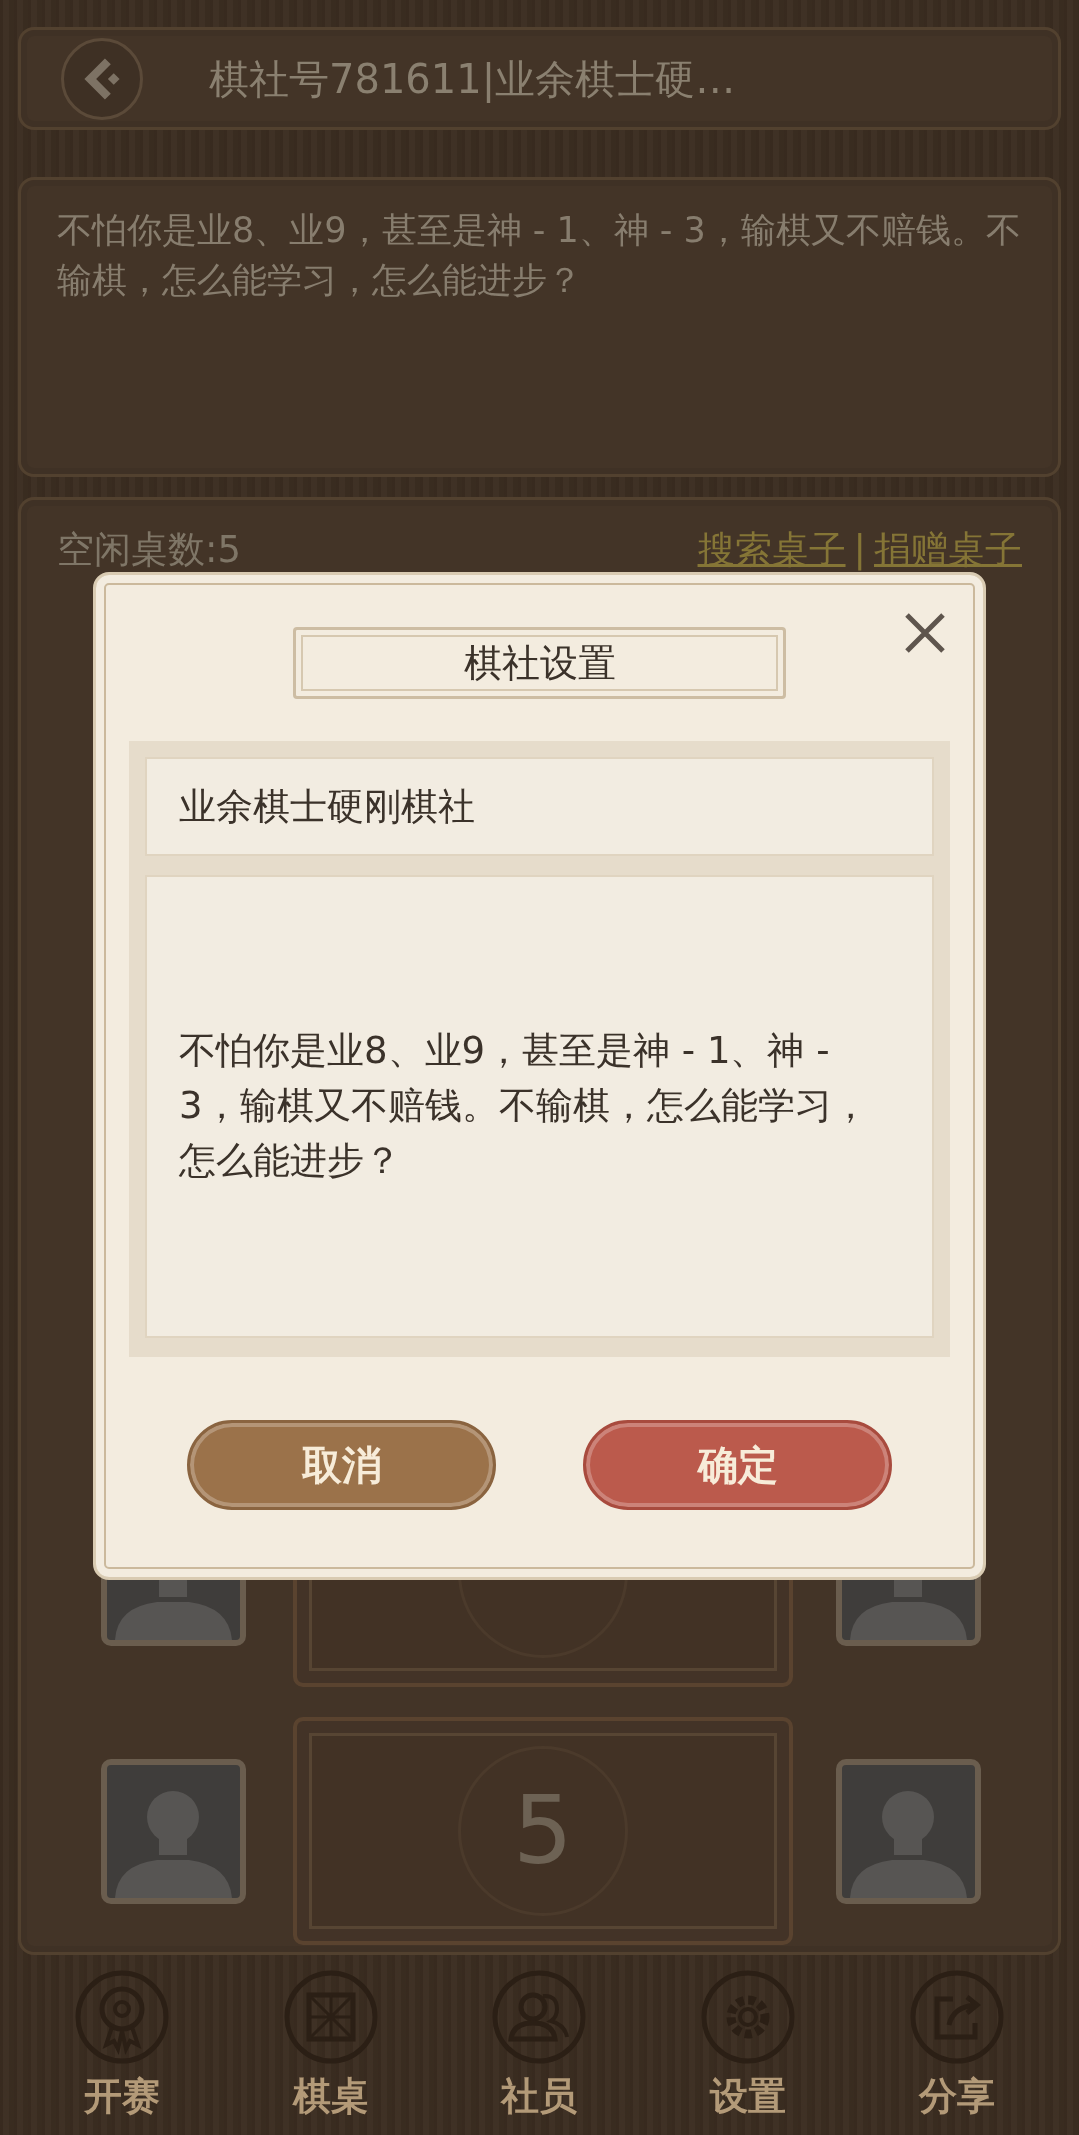 The image size is (1079, 2135). What do you see at coordinates (149, 550) in the screenshot?
I see `free-table-count: 空闲桌数:5` at bounding box center [149, 550].